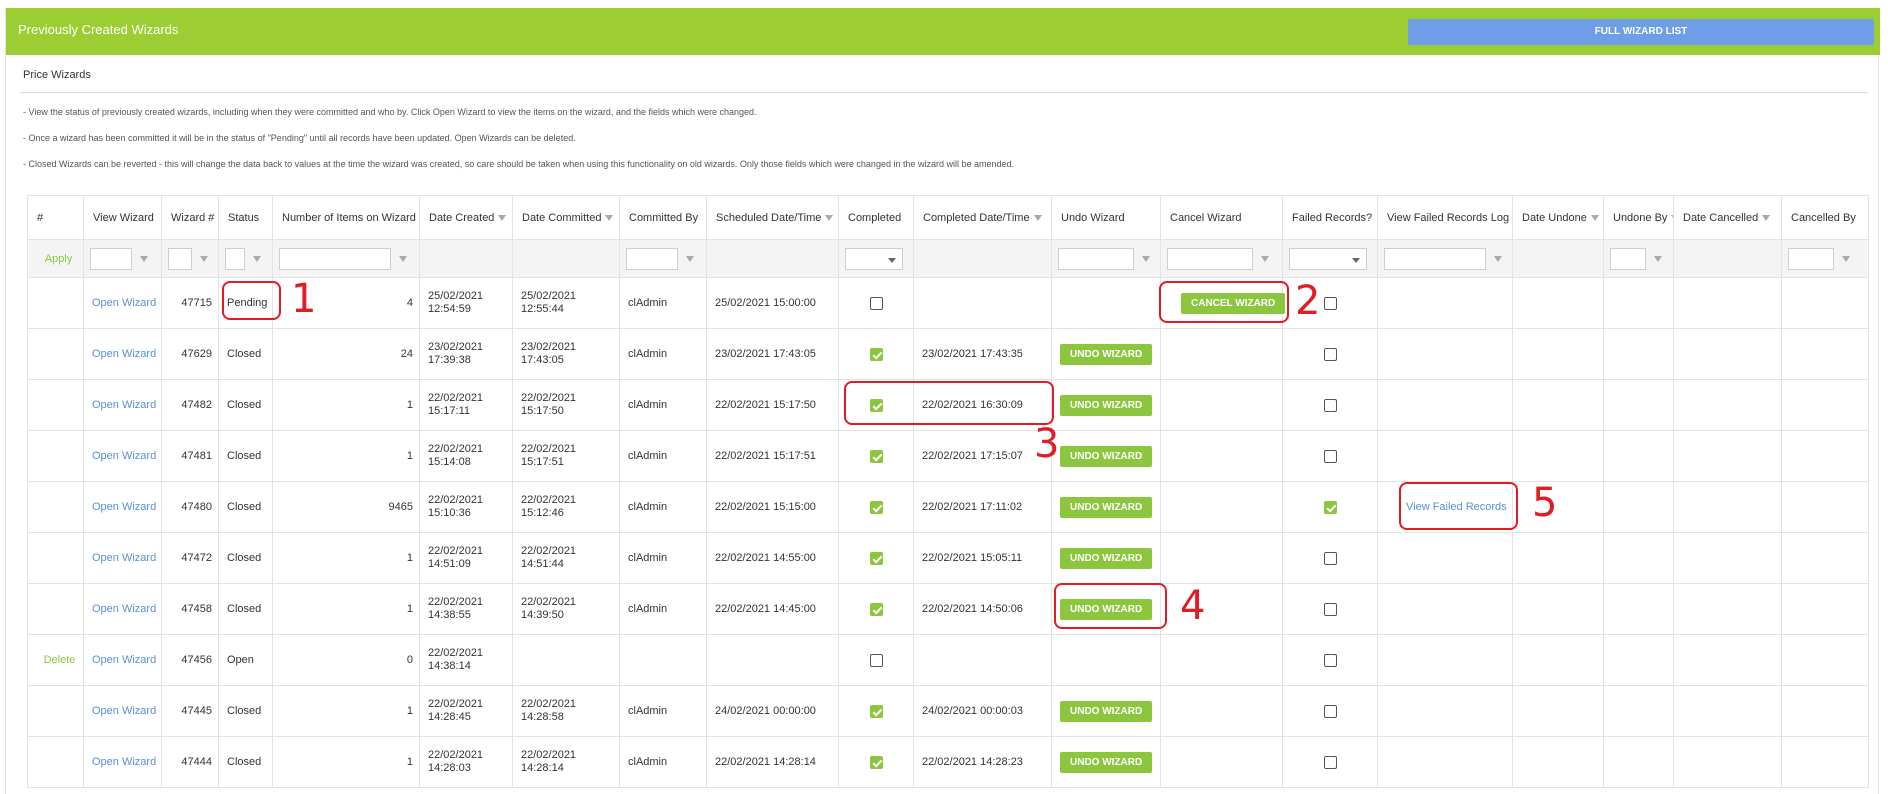 The height and width of the screenshot is (794, 1888). What do you see at coordinates (346, 354) in the screenshot?
I see `cell: 24` at bounding box center [346, 354].